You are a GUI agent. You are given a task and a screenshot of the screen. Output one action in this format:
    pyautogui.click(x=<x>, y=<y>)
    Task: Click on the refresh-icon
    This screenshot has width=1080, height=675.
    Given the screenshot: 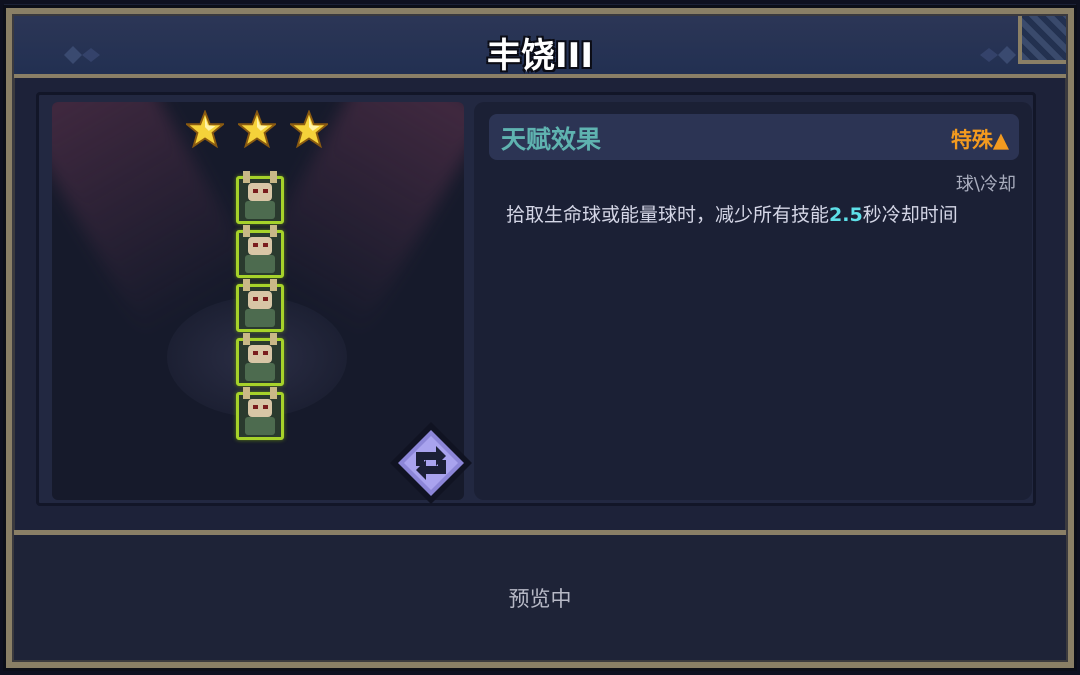 What is the action you would take?
    pyautogui.click(x=431, y=463)
    